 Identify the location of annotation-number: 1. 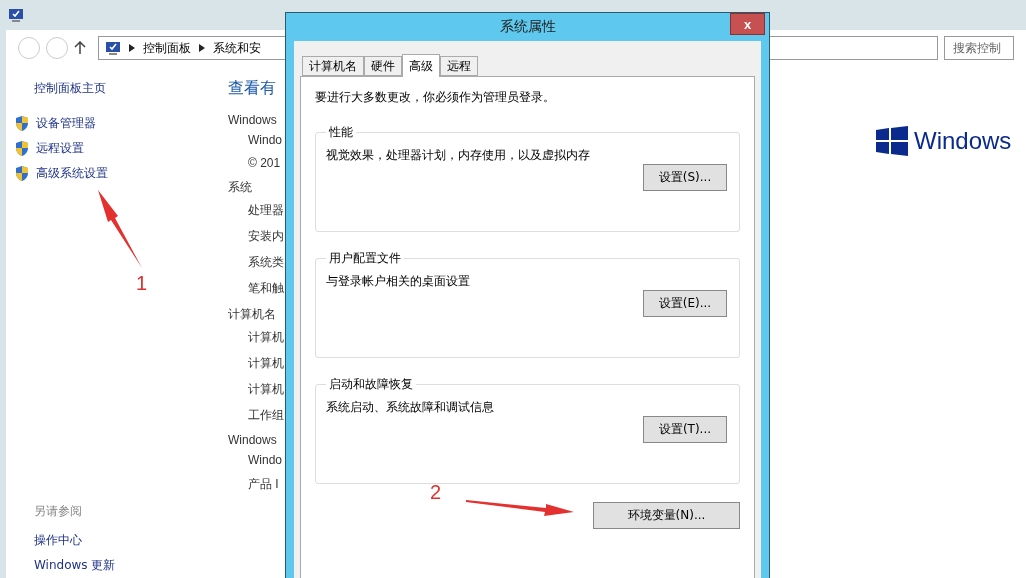
(142, 283).